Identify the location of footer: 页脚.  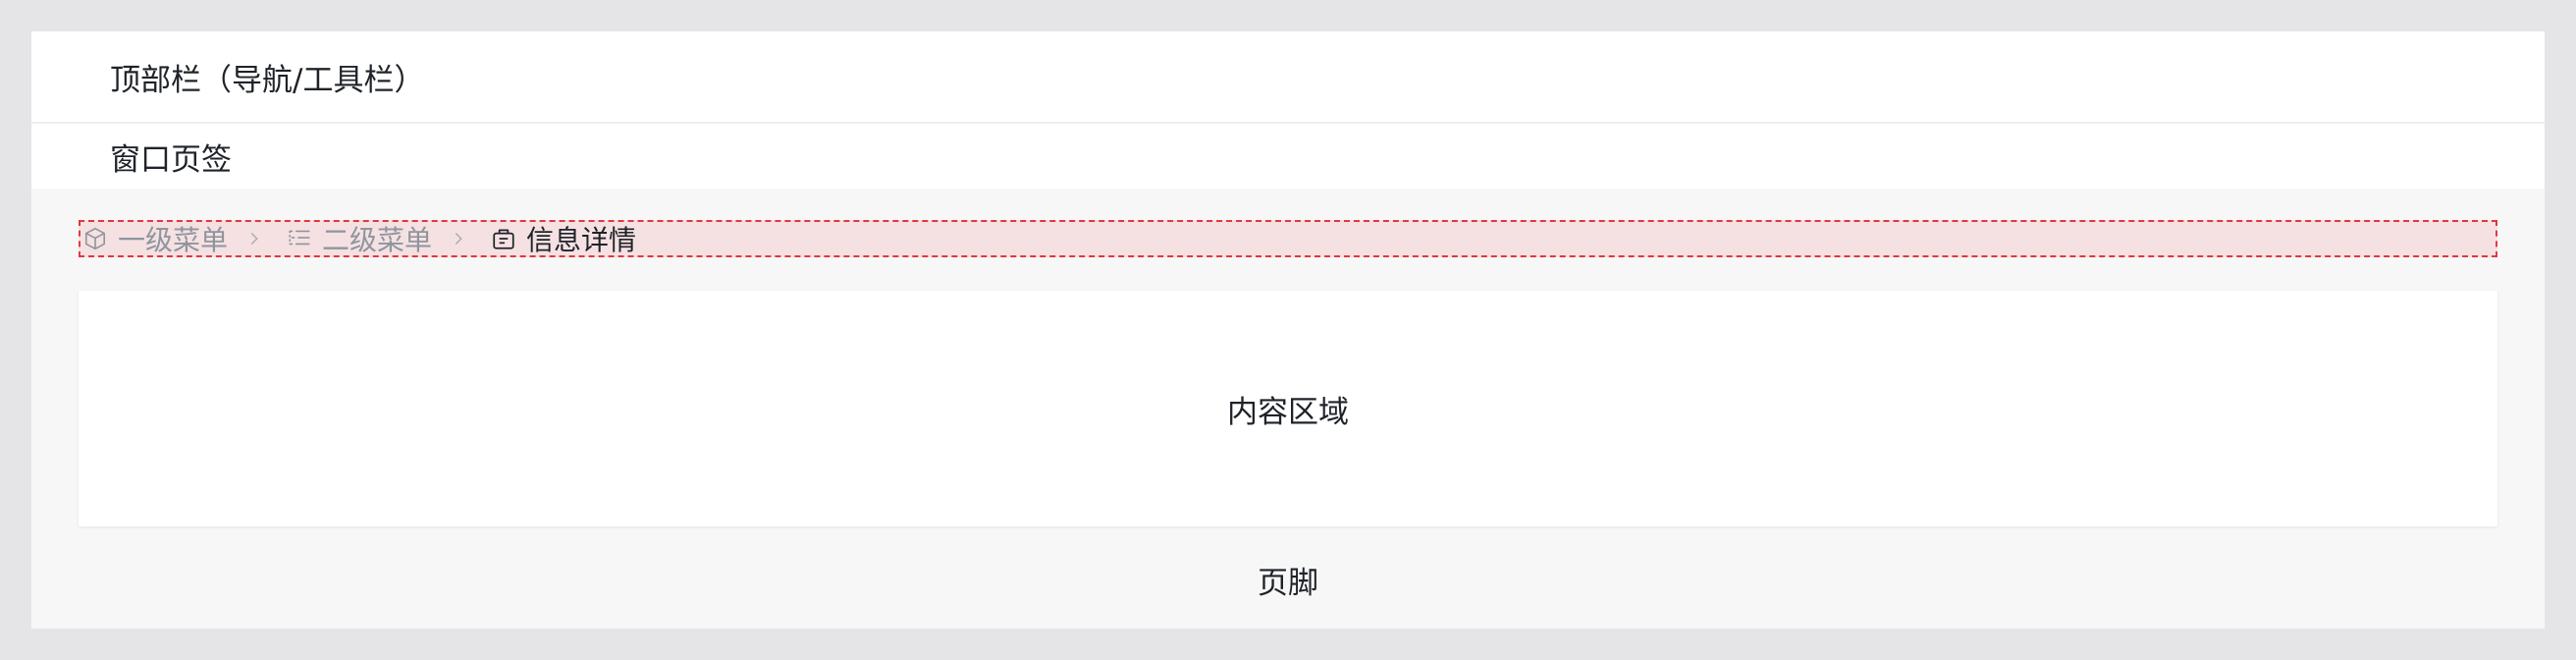
(1288, 579).